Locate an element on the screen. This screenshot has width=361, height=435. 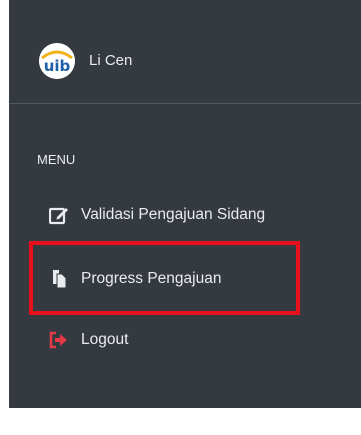
nav-item-label: Logout is located at coordinates (105, 339).